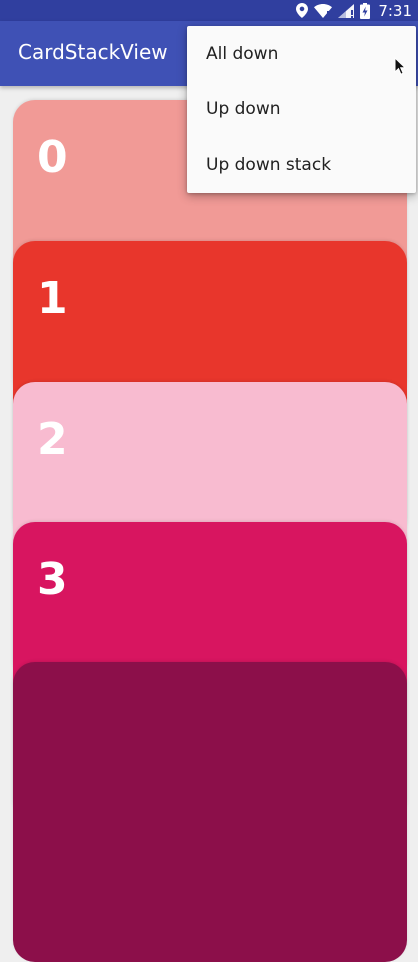 The width and height of the screenshot is (418, 962). What do you see at coordinates (395, 10) in the screenshot?
I see `status-time: 7:31` at bounding box center [395, 10].